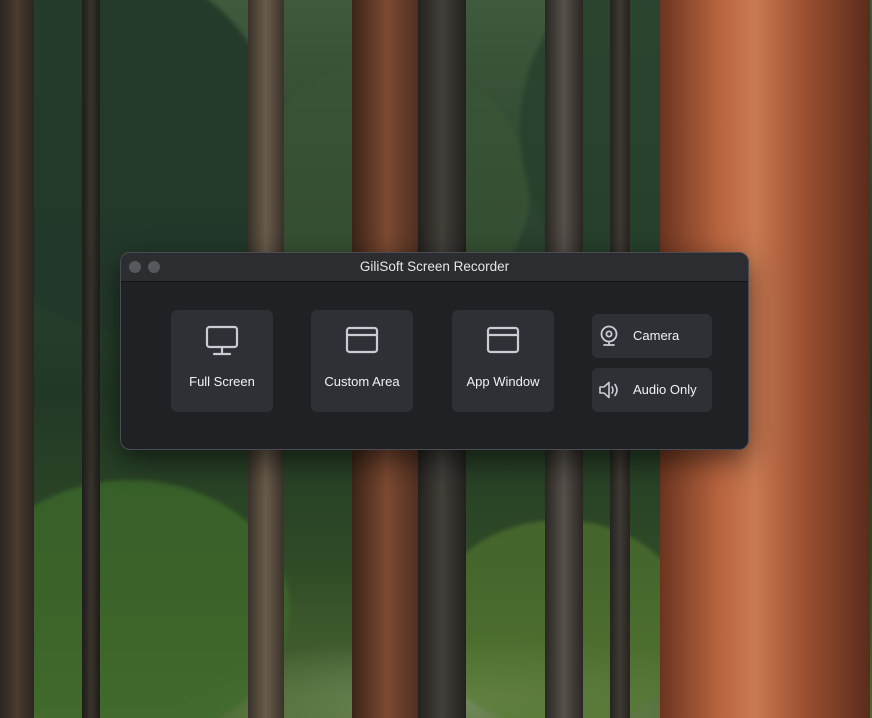 The height and width of the screenshot is (718, 872). What do you see at coordinates (362, 361) in the screenshot?
I see `custom-area-button: Custom Area` at bounding box center [362, 361].